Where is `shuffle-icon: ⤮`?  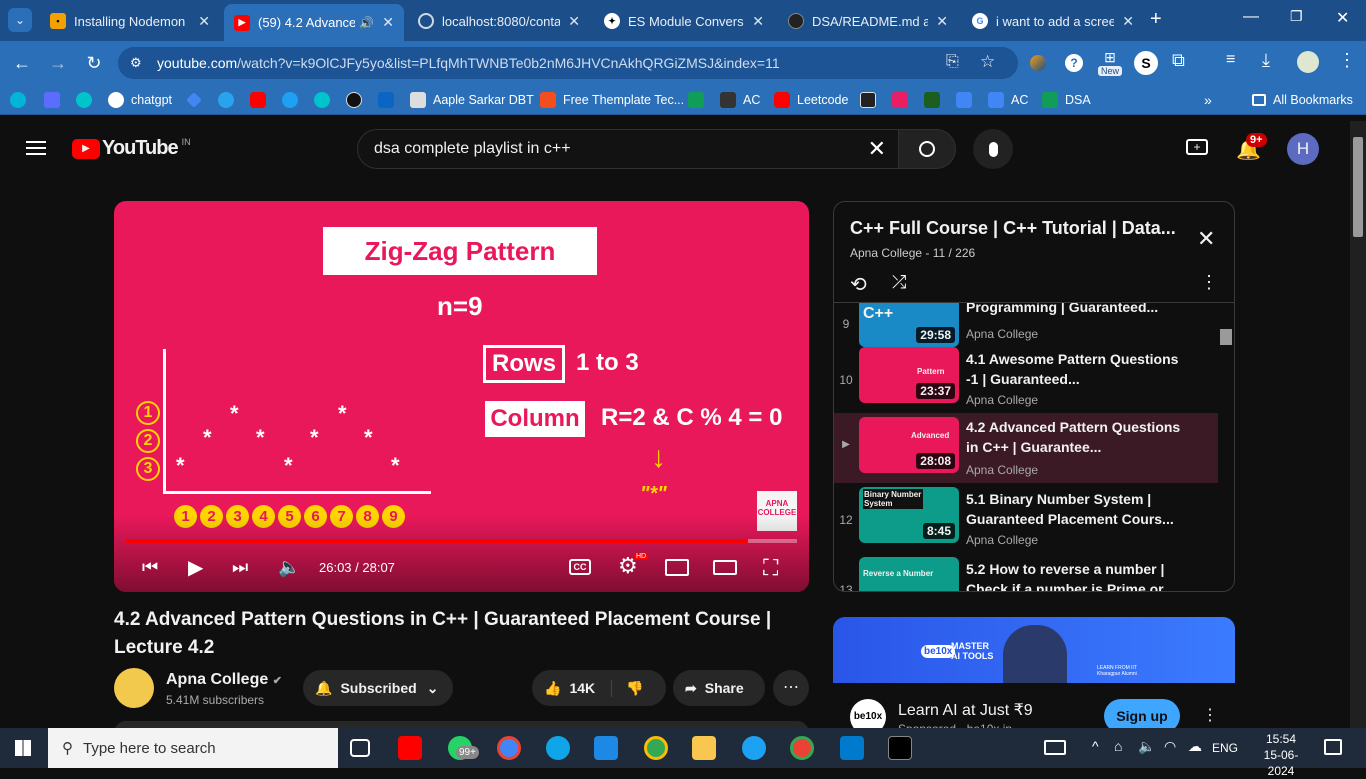 shuffle-icon: ⤮ is located at coordinates (899, 282).